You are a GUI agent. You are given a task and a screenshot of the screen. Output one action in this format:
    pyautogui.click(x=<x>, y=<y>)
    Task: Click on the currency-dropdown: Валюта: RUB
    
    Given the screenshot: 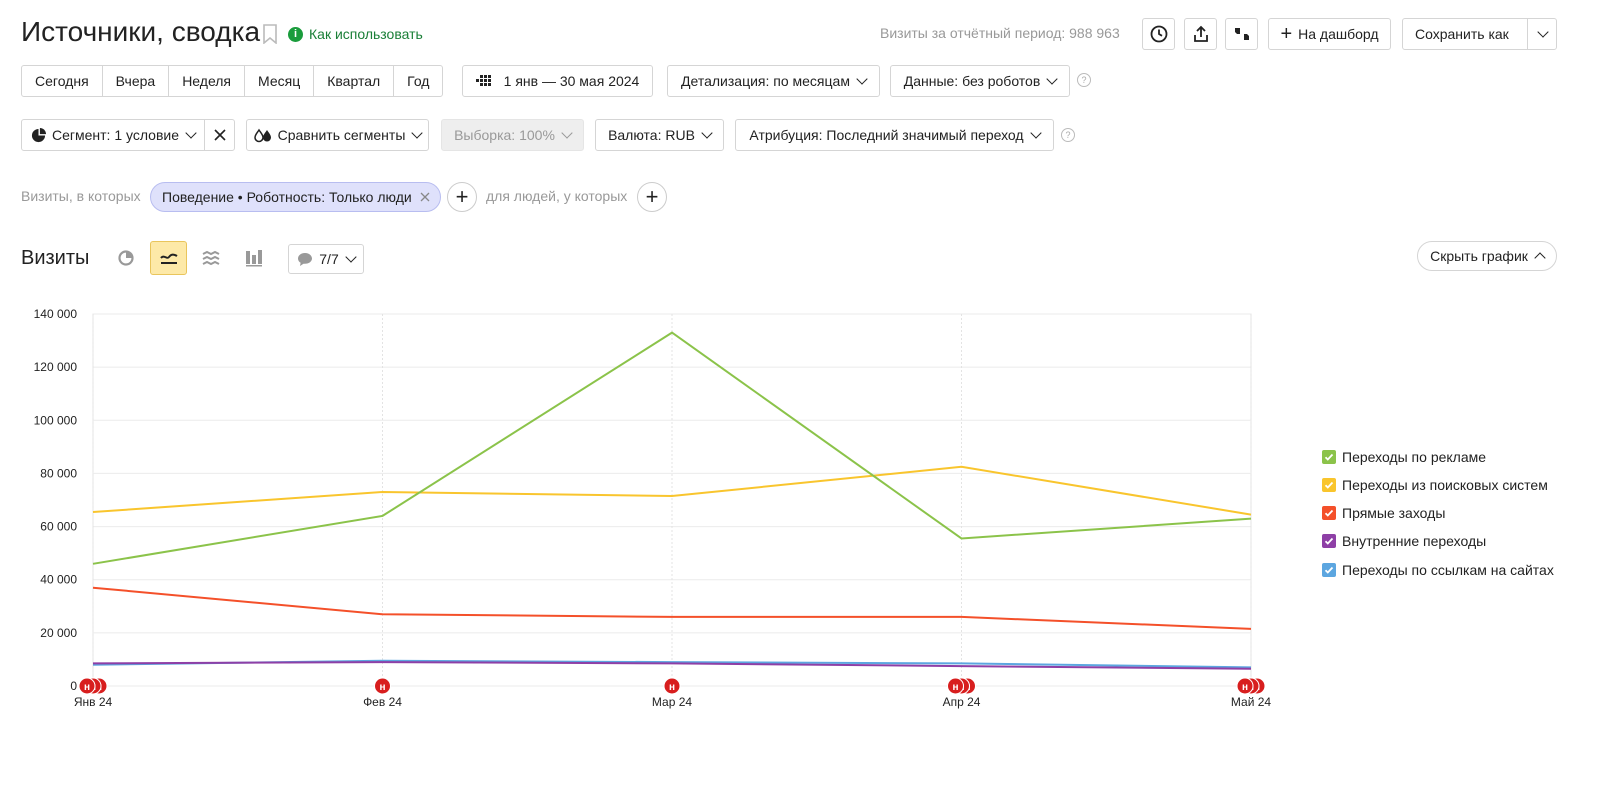 What is the action you would take?
    pyautogui.click(x=659, y=135)
    